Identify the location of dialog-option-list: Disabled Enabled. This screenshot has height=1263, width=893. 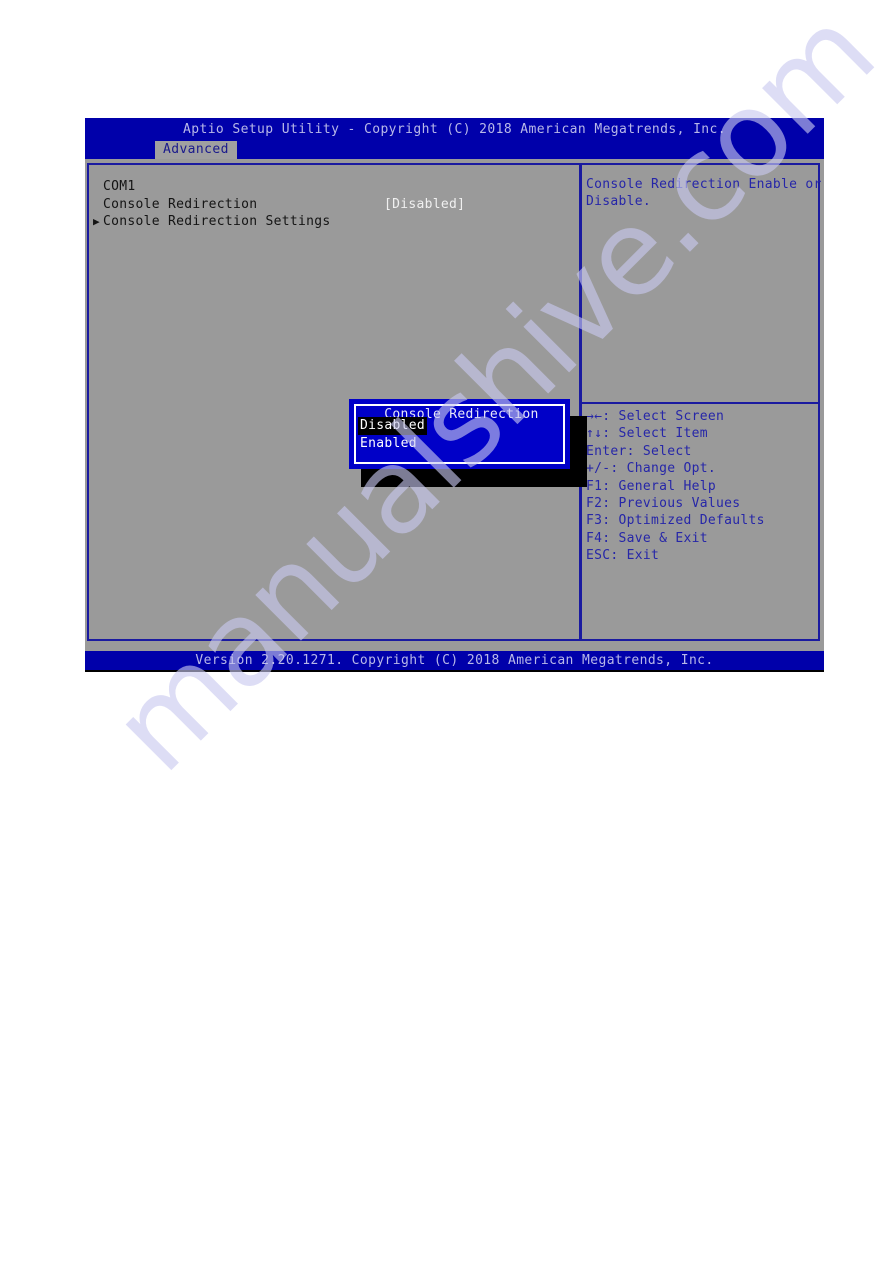
(460, 433).